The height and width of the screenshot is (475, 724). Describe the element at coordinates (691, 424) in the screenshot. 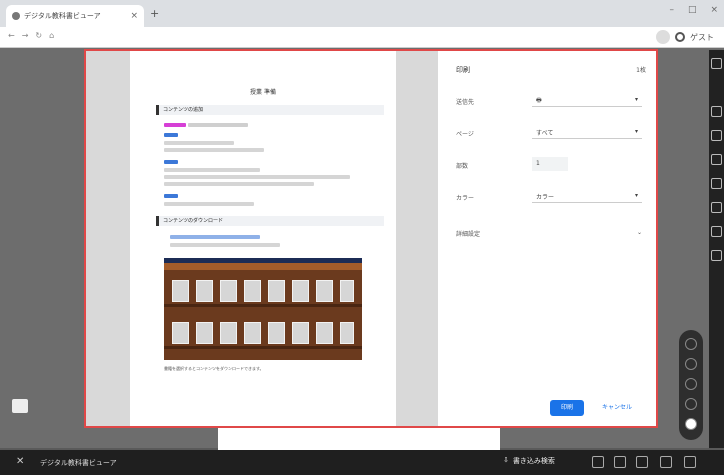

I see `next-arrow-icon` at that location.